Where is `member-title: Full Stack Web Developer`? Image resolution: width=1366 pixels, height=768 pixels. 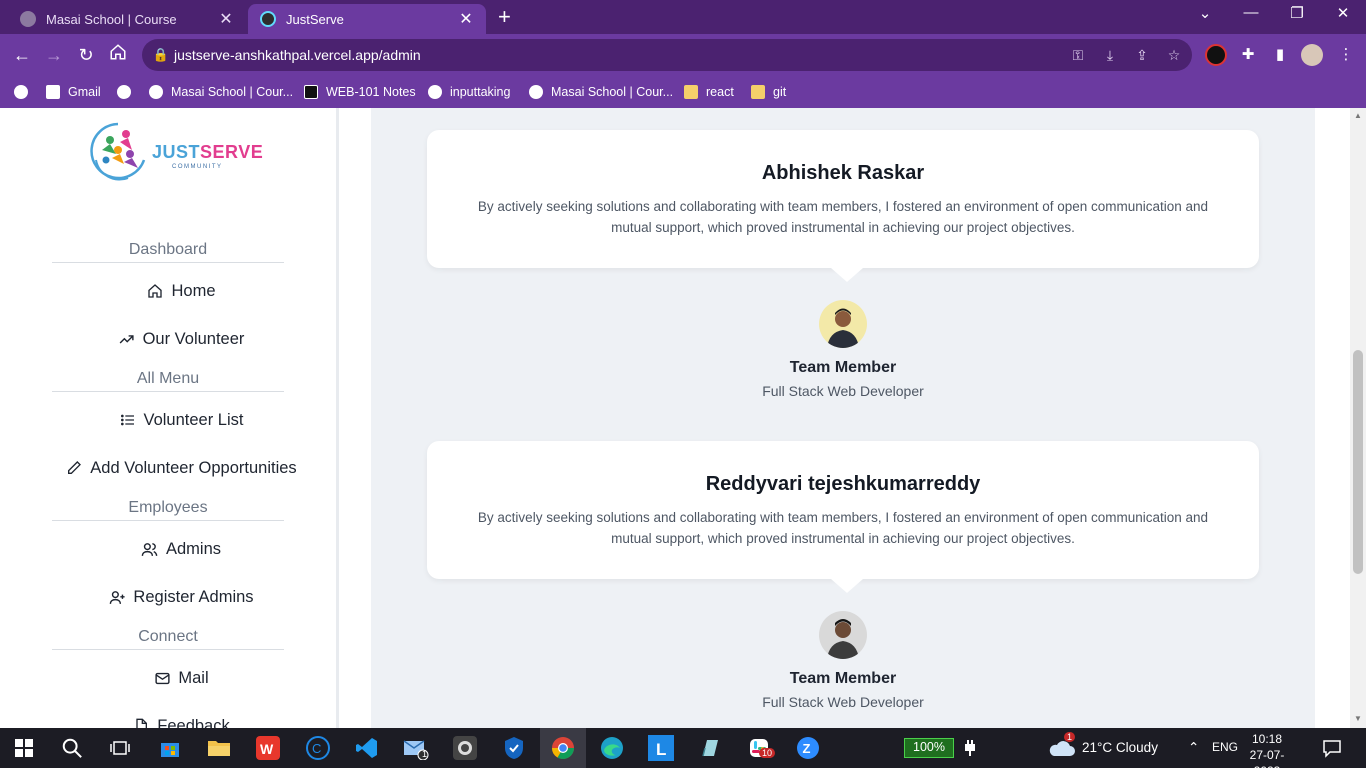
member-title: Full Stack Web Developer is located at coordinates (843, 391).